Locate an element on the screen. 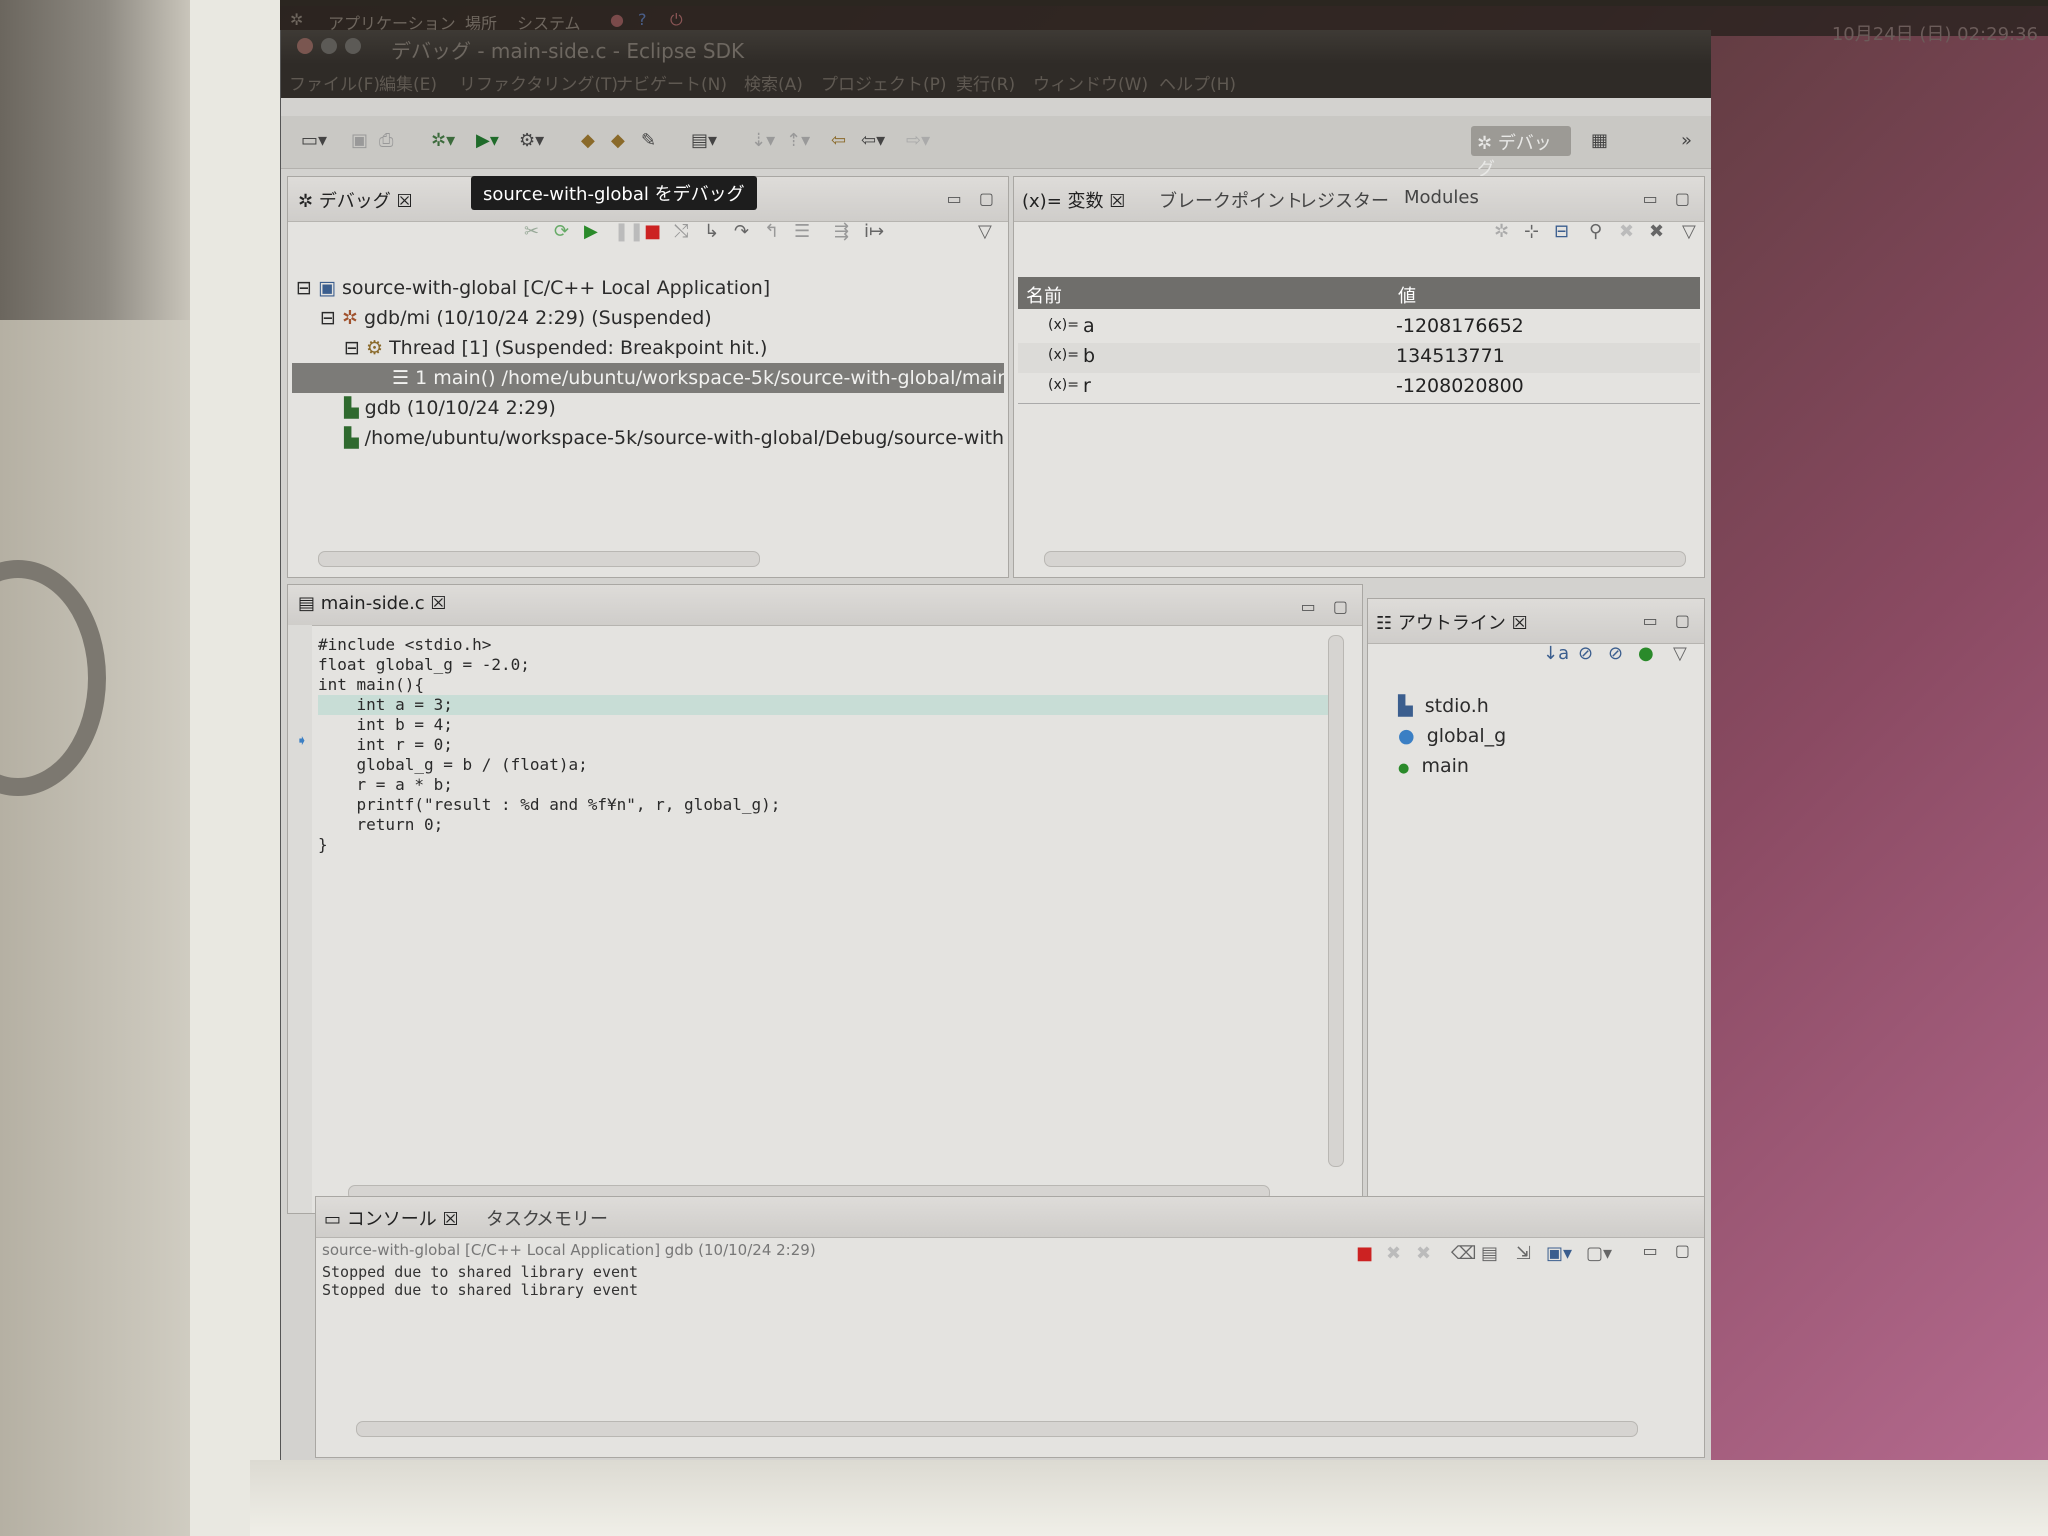 The width and height of the screenshot is (2048, 1536). forward-icon: ⇨▾ is located at coordinates (918, 141).